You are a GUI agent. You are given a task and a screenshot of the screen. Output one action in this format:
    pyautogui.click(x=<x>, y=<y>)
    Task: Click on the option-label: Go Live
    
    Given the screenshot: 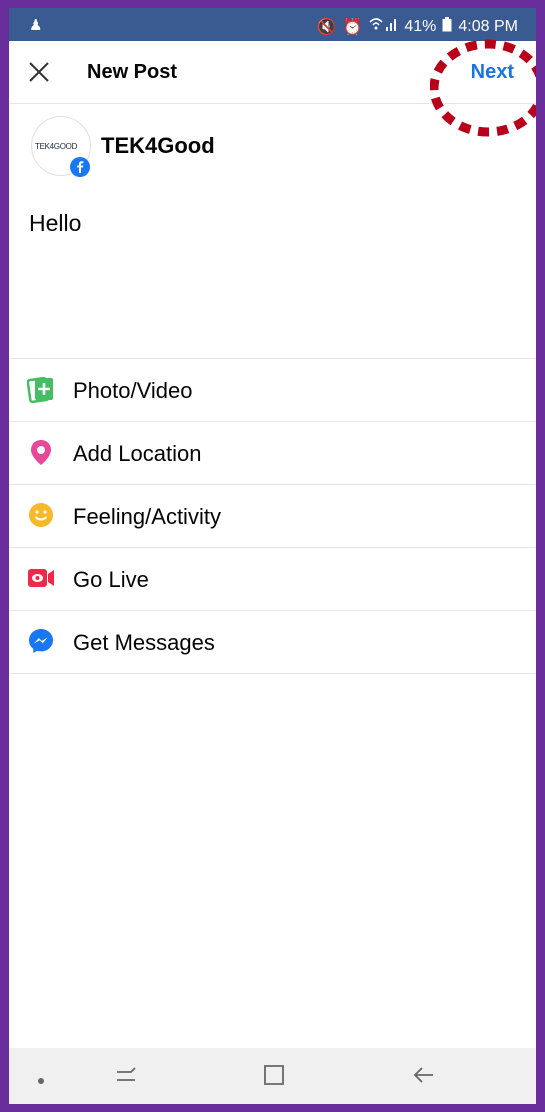 What is the action you would take?
    pyautogui.click(x=111, y=579)
    